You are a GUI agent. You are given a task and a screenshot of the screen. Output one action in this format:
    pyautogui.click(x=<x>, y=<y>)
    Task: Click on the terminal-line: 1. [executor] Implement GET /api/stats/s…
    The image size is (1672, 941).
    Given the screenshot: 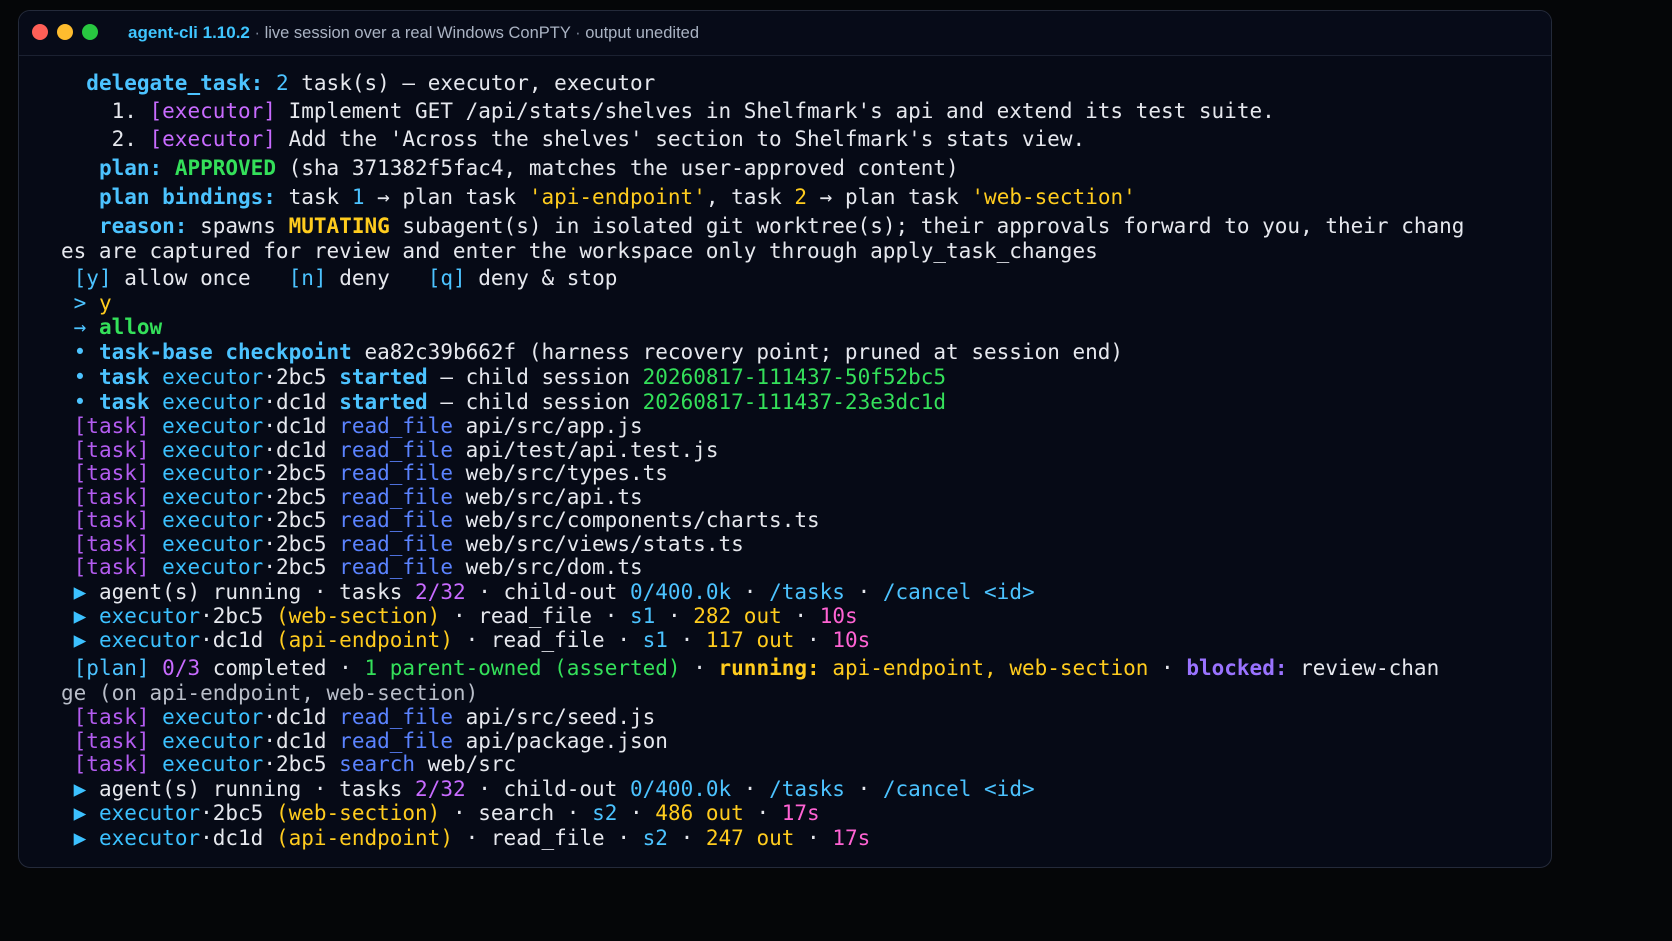 What is the action you would take?
    pyautogui.click(x=668, y=111)
    